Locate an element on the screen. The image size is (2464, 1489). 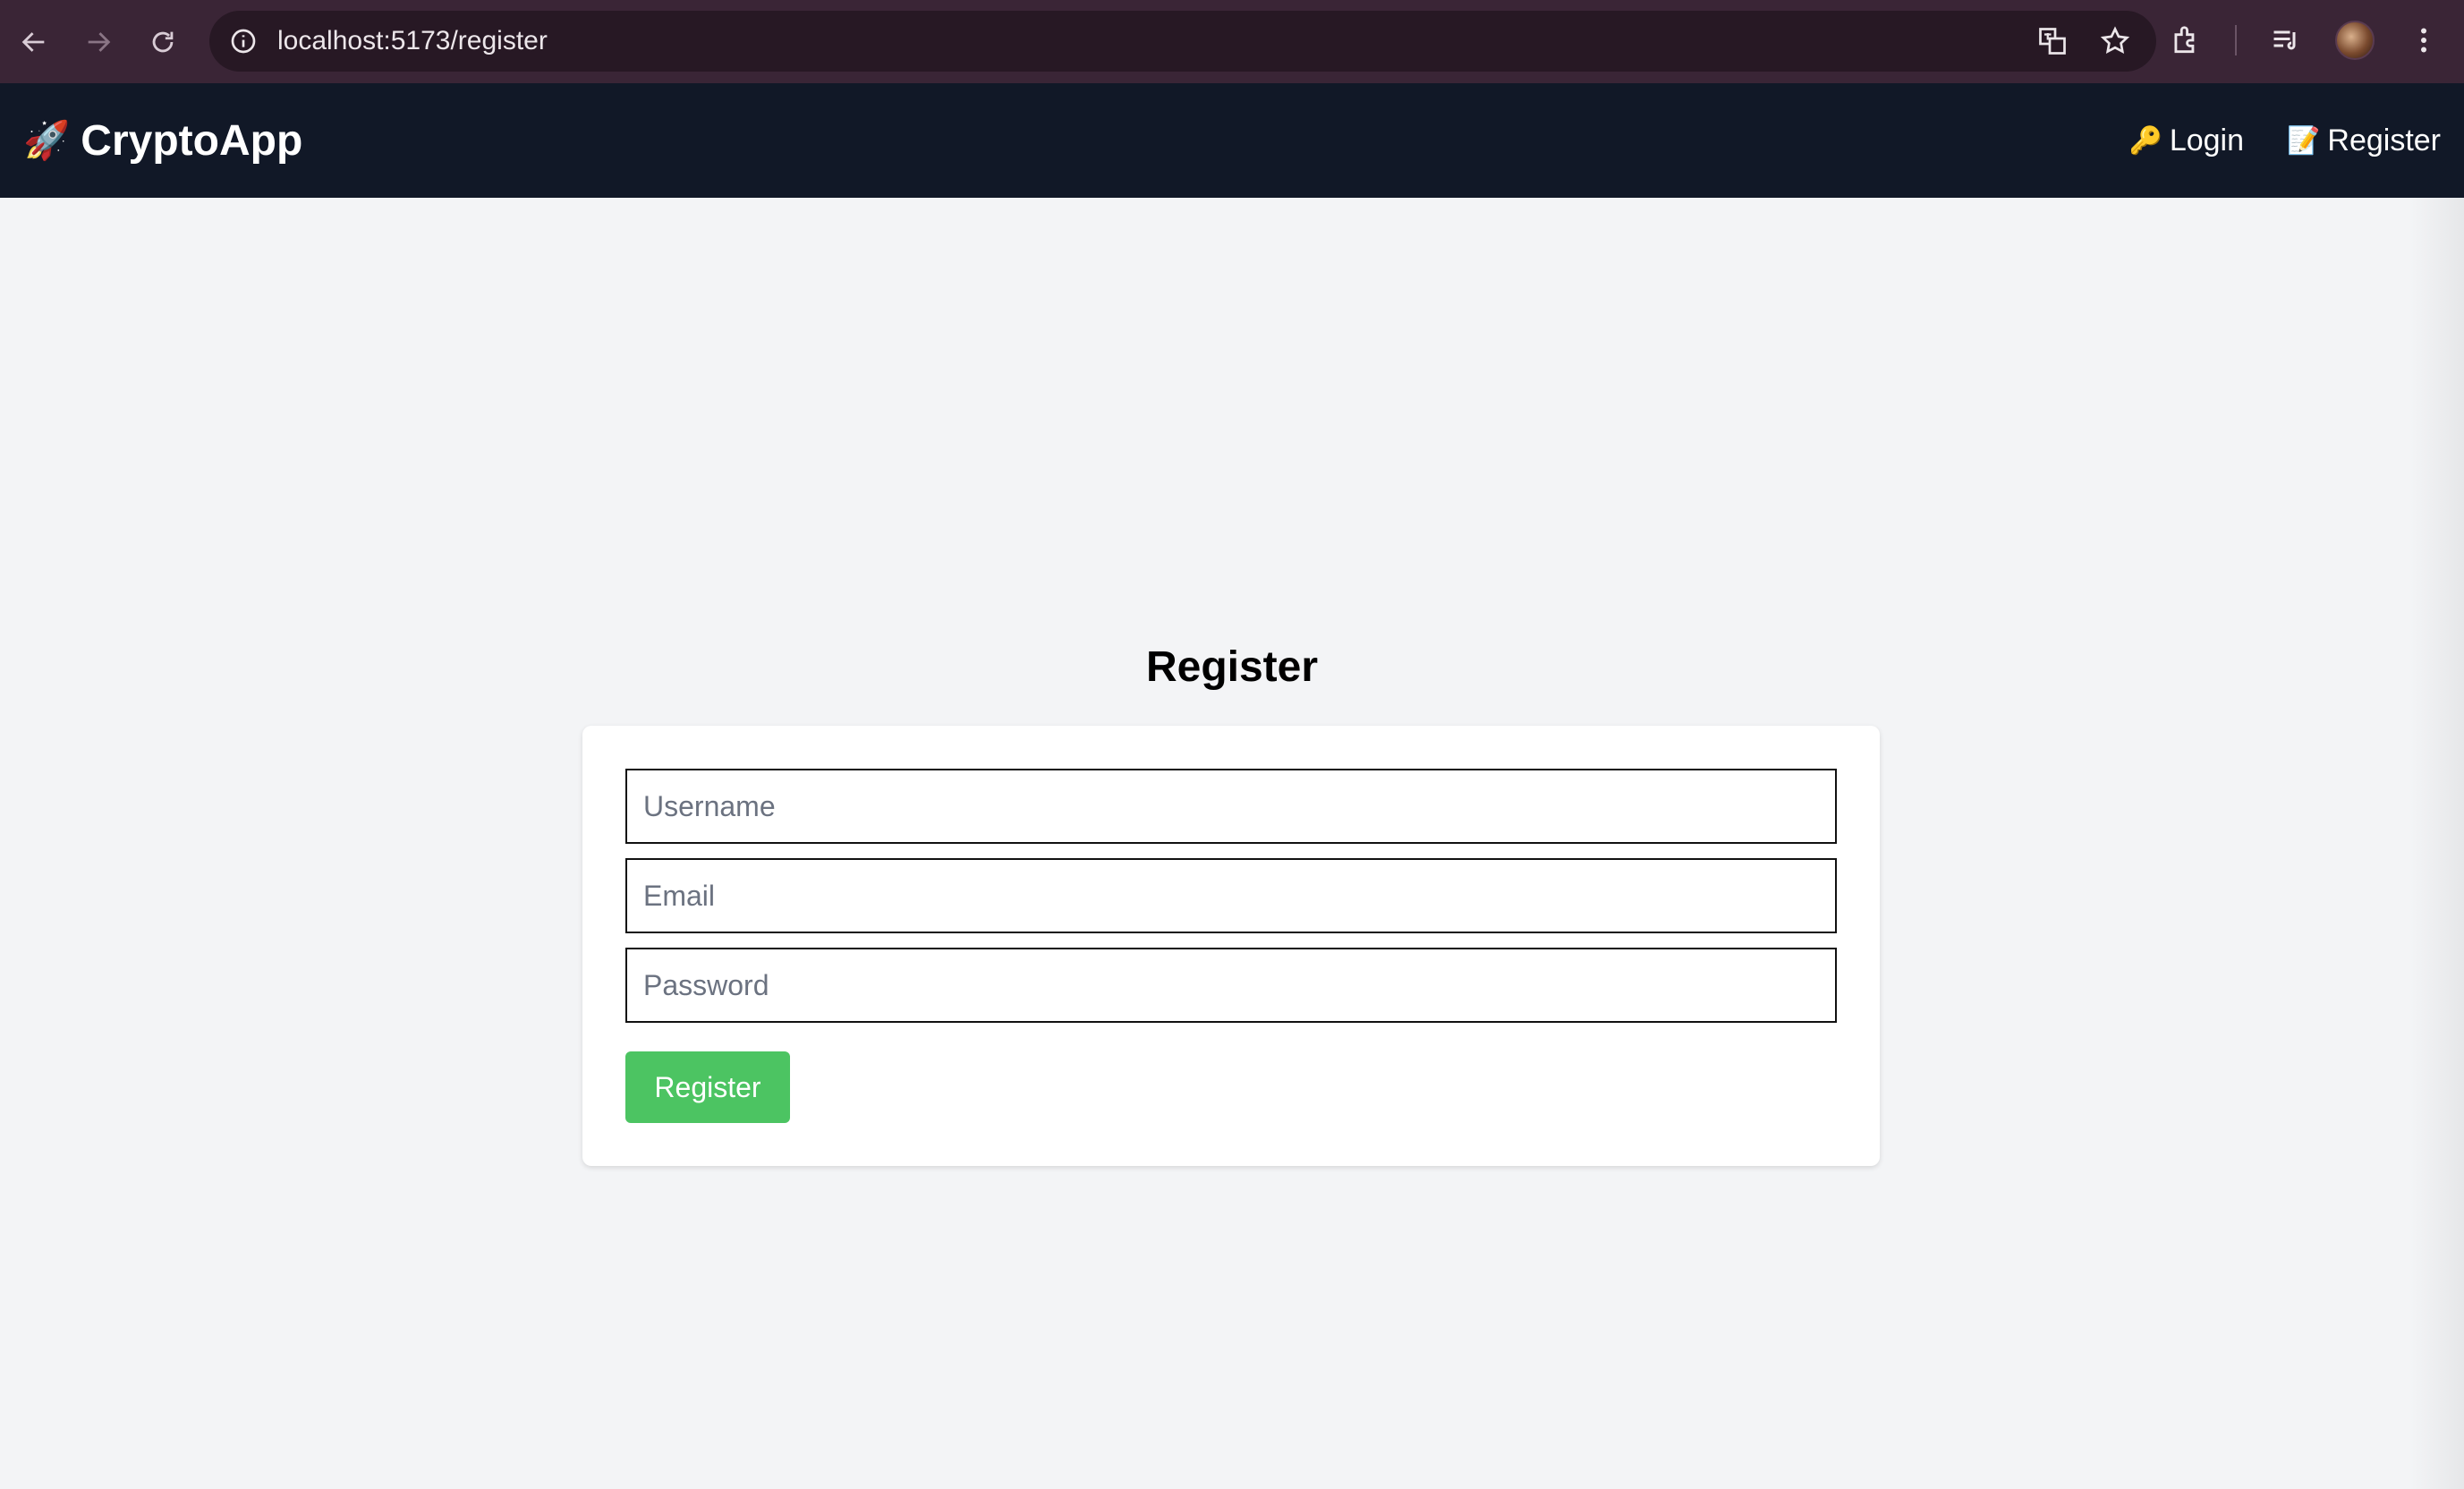
nav-login-label: Login is located at coordinates (2207, 140).